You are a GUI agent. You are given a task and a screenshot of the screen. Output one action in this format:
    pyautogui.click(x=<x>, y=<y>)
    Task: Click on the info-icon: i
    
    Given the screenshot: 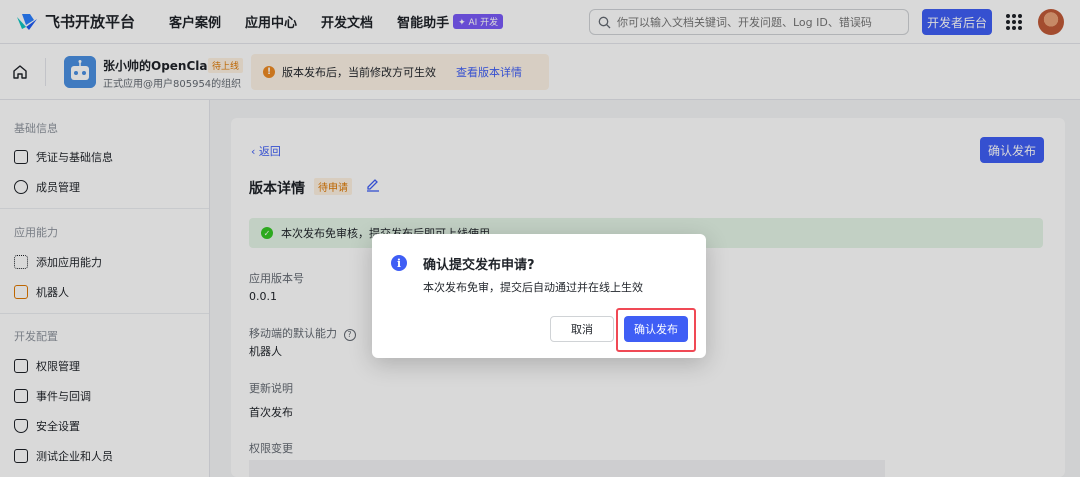 What is the action you would take?
    pyautogui.click(x=399, y=263)
    